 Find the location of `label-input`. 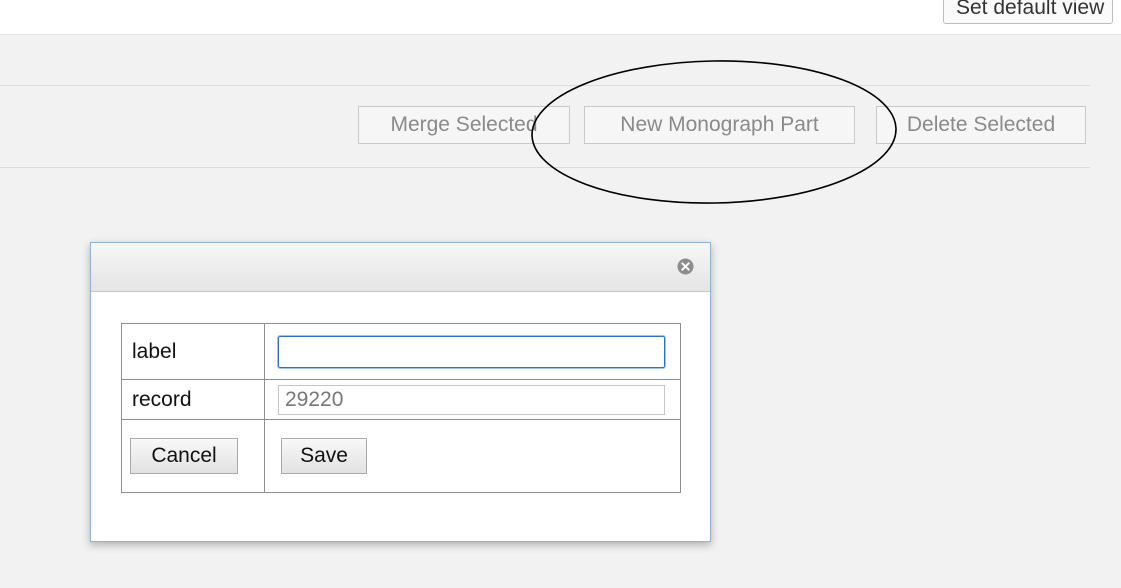

label-input is located at coordinates (471, 351).